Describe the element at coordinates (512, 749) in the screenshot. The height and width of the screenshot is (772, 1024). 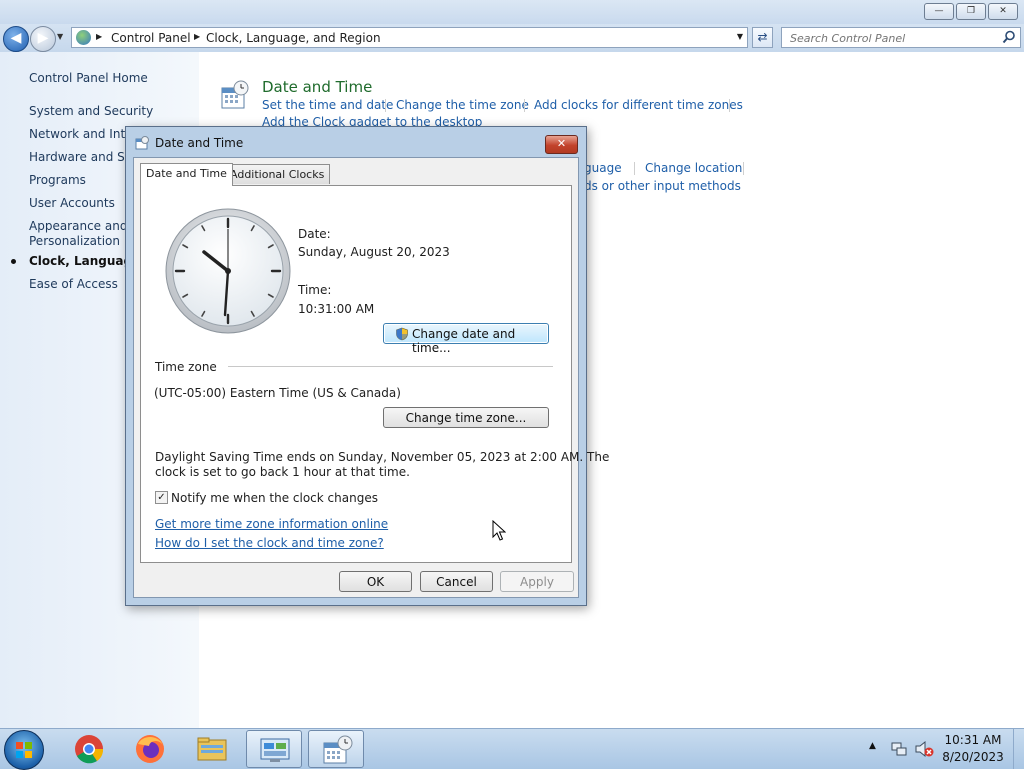
I see `taskbar: ▲ 10:31 AM 8/20/2023` at that location.